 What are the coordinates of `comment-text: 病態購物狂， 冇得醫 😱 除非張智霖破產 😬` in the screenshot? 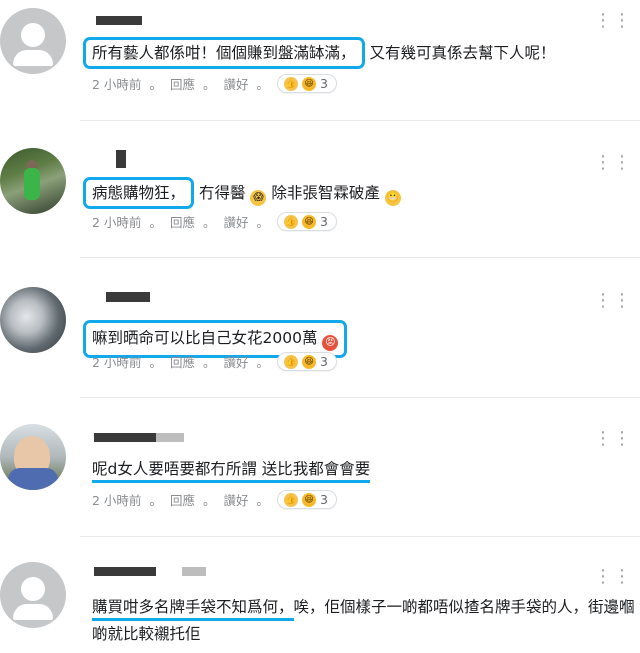 It's located at (242, 193).